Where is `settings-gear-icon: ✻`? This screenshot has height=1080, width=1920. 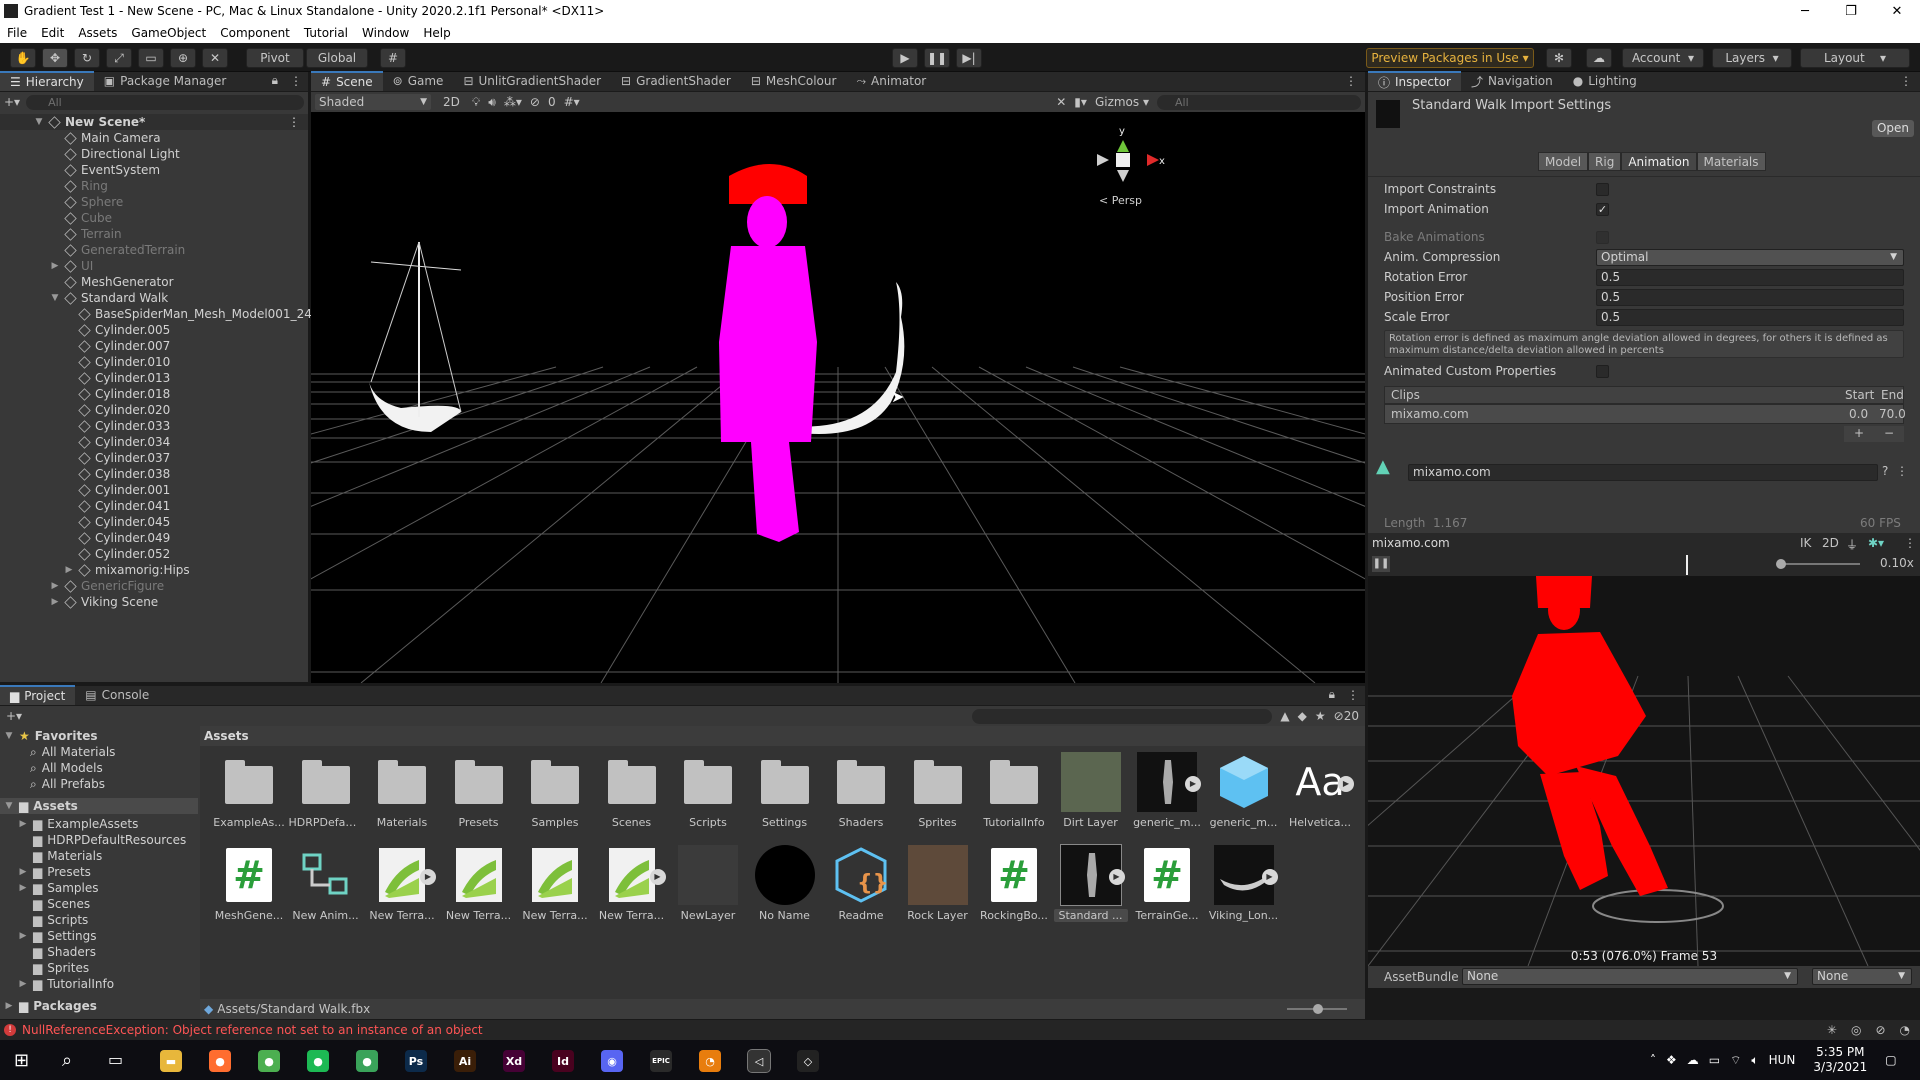
settings-gear-icon: ✻ is located at coordinates (1559, 58).